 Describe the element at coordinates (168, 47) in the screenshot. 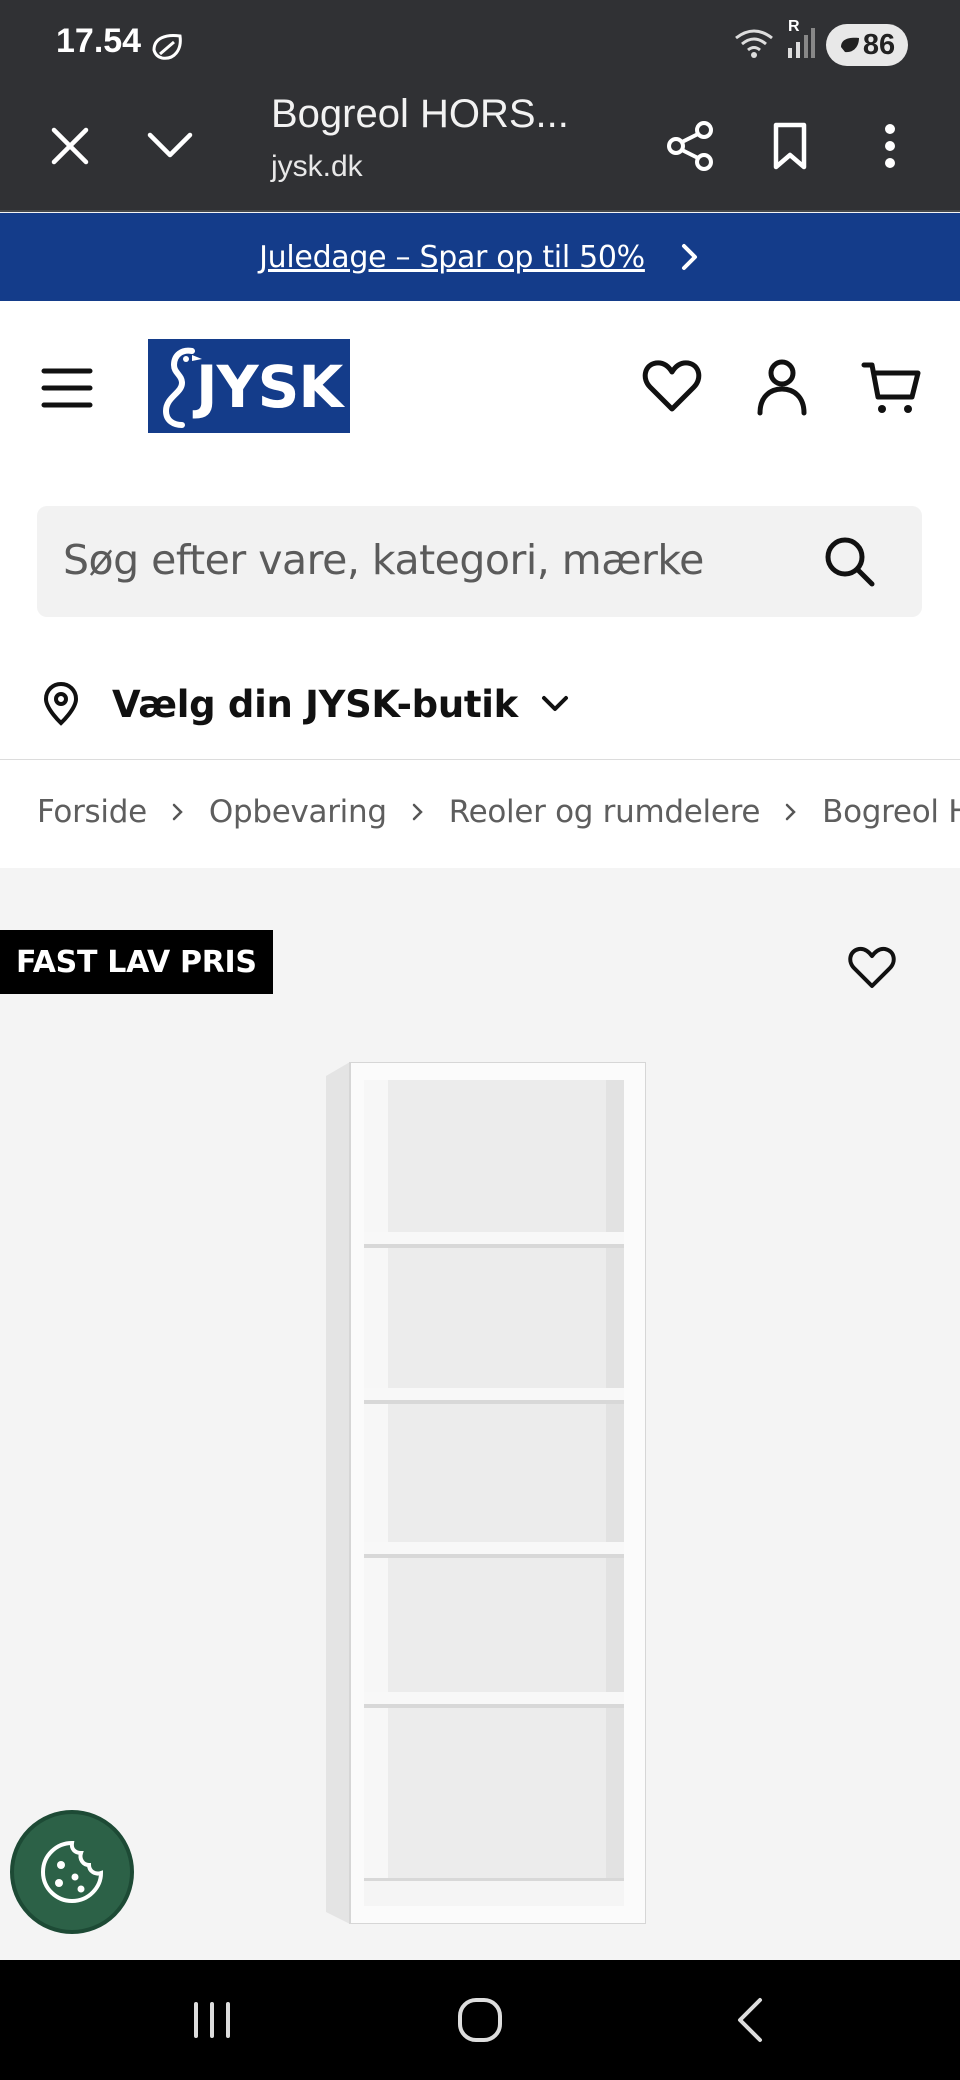

I see `leaf-icon` at that location.